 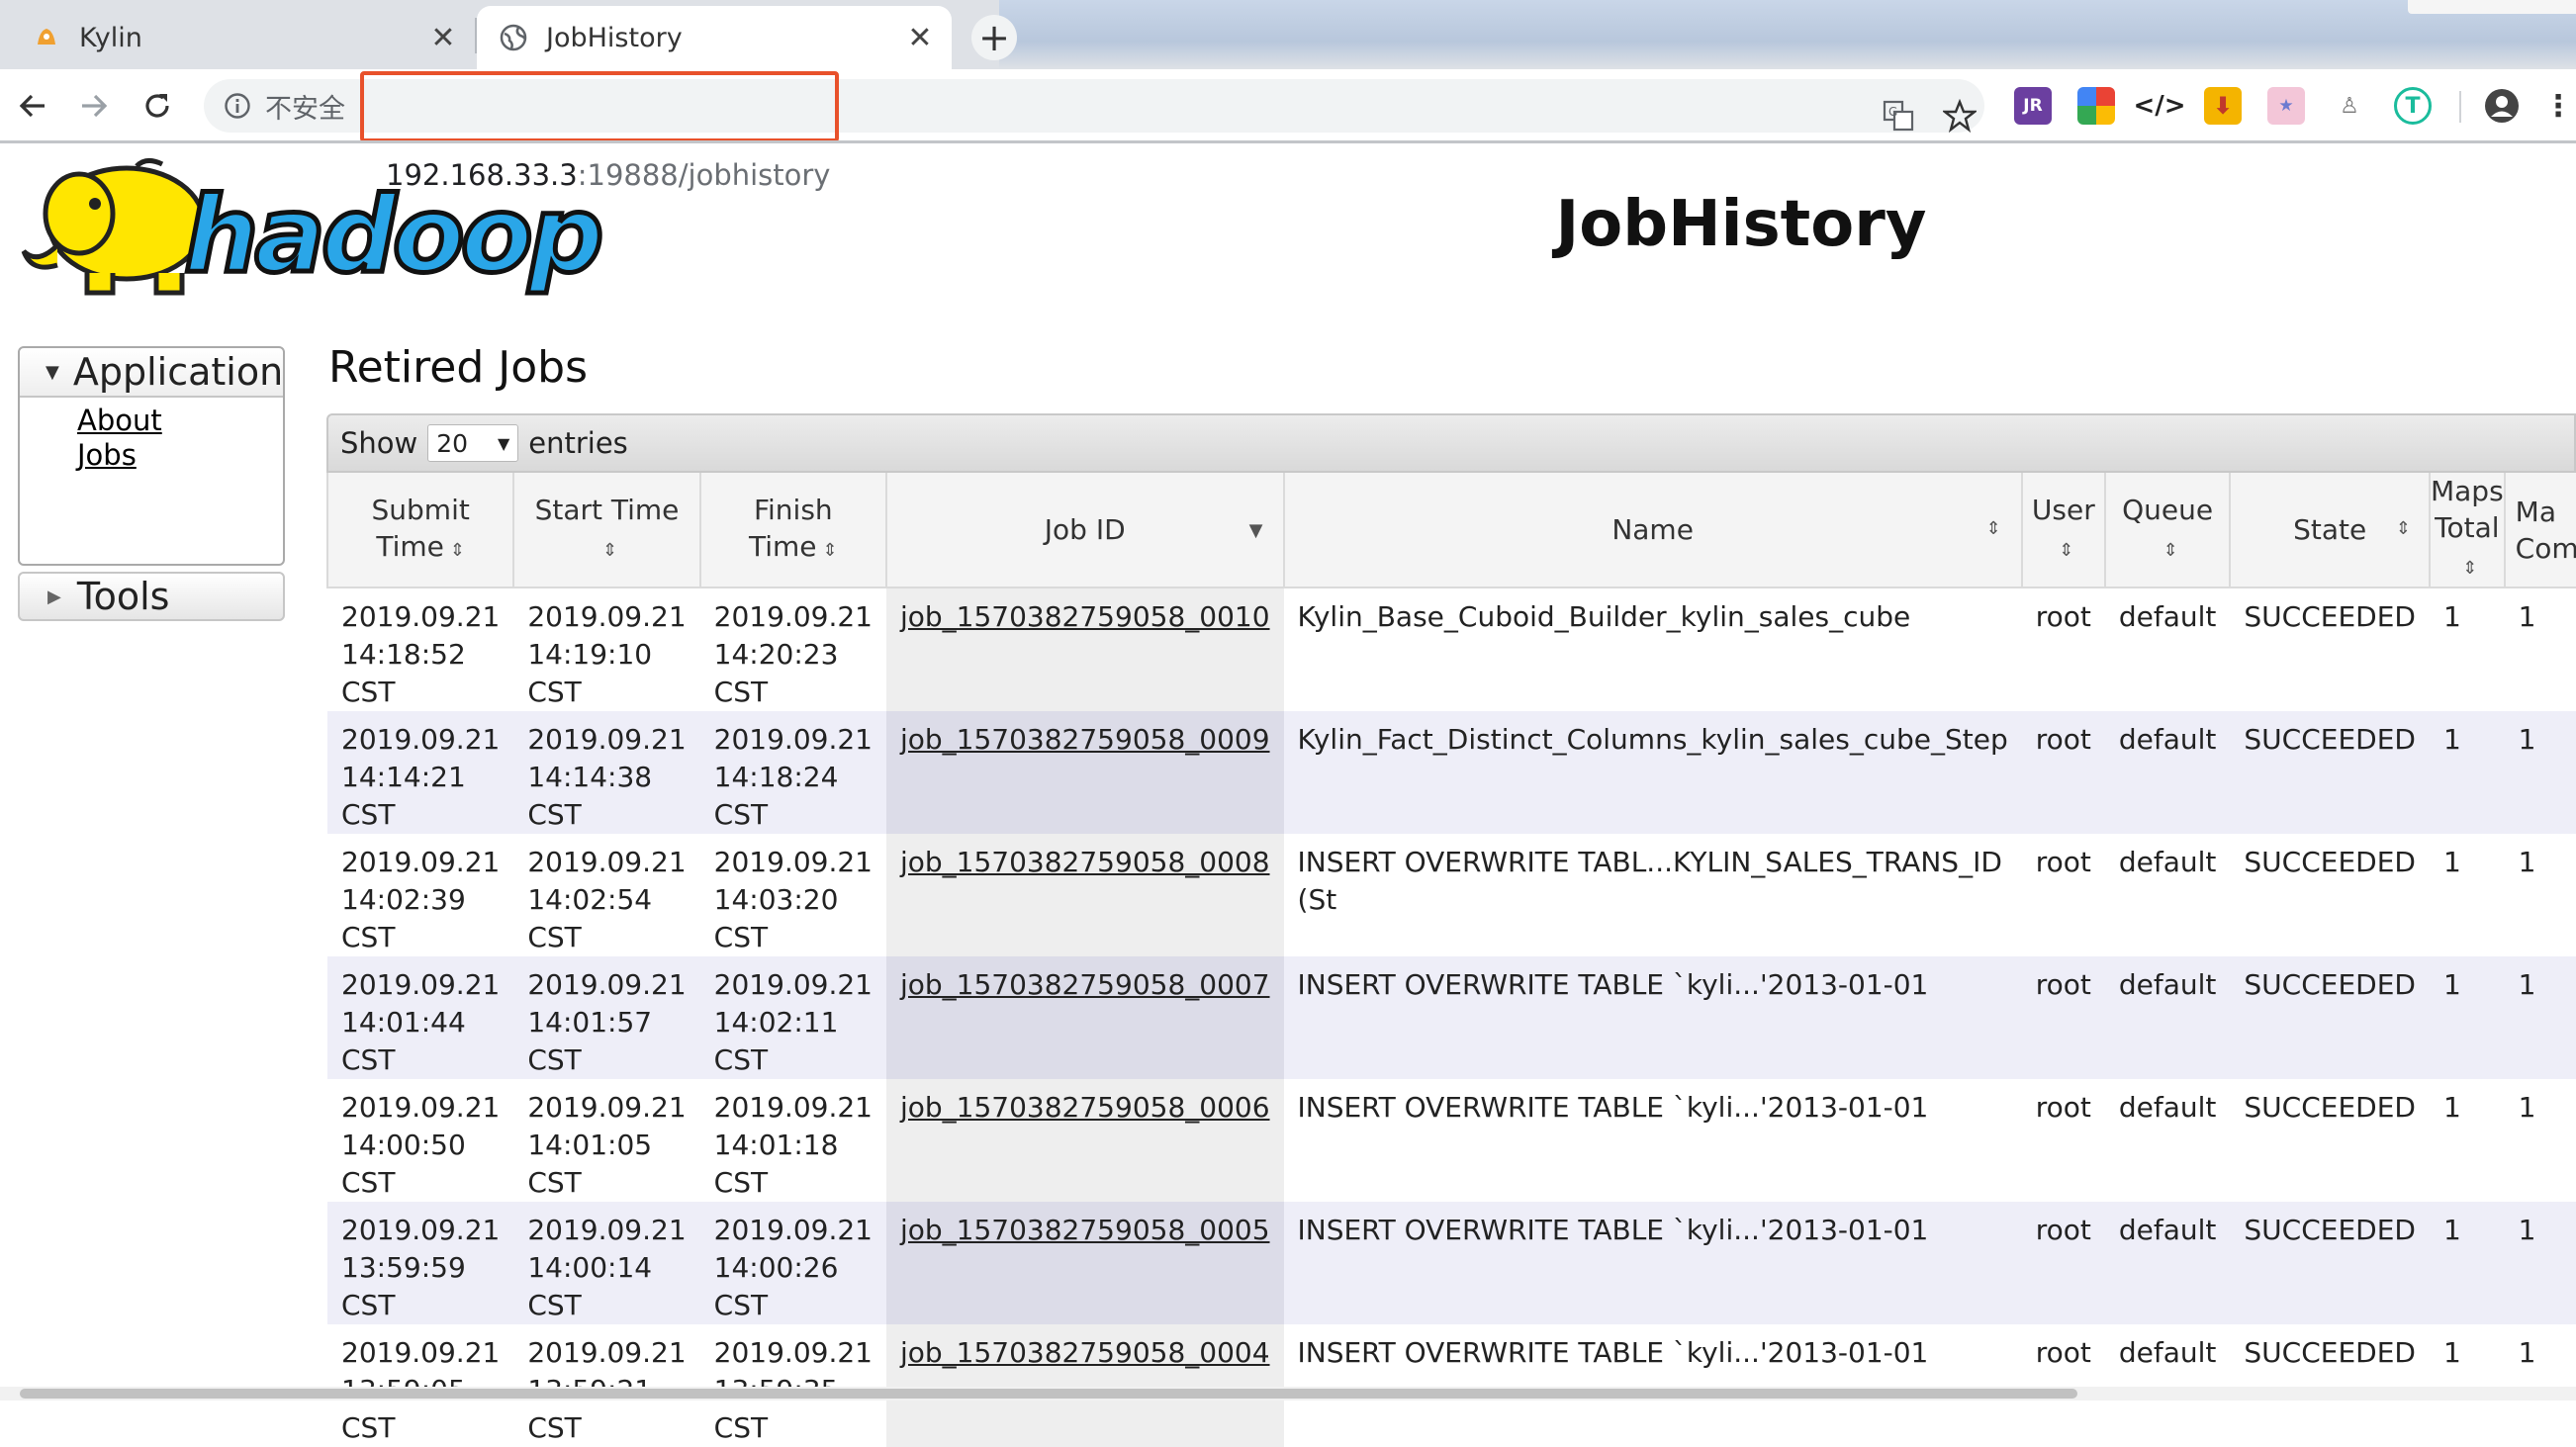 I want to click on column-header-name: Name ⇕, so click(x=1653, y=530).